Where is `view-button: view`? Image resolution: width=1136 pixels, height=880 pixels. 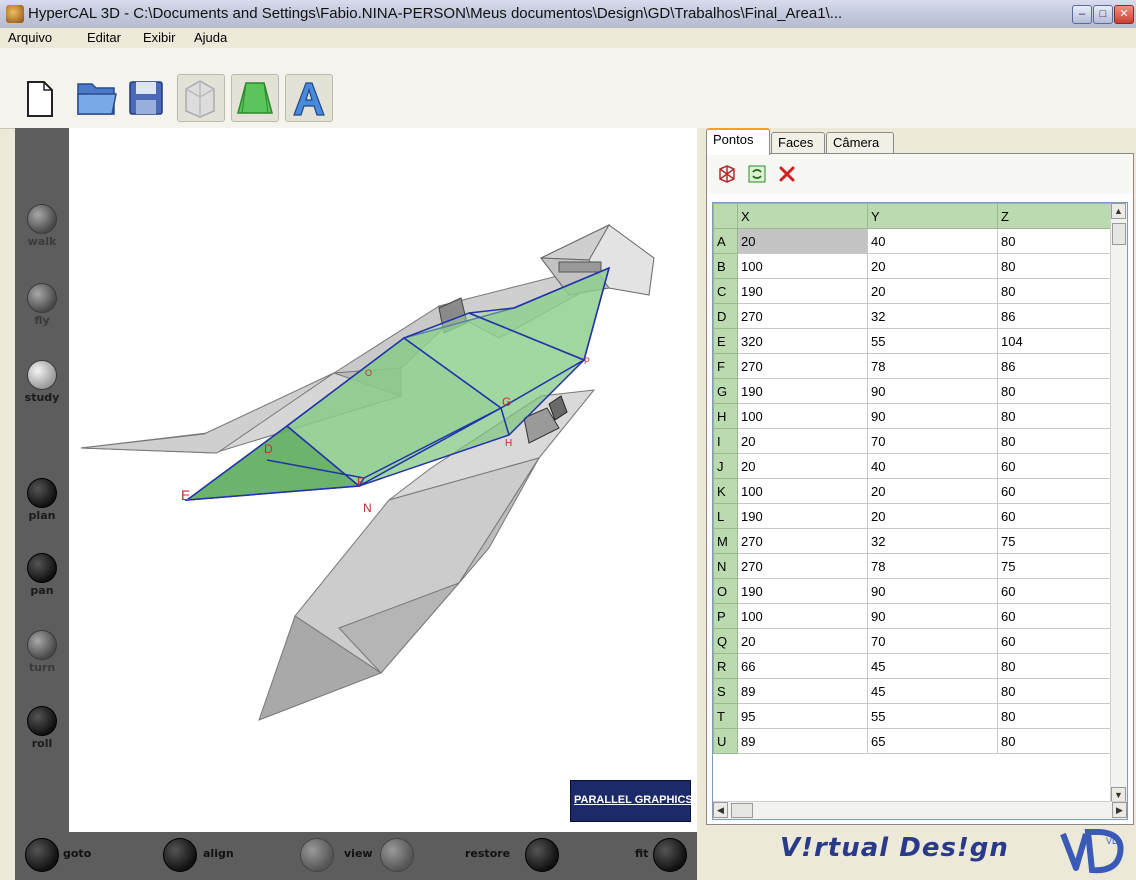 view-button: view is located at coordinates (357, 855).